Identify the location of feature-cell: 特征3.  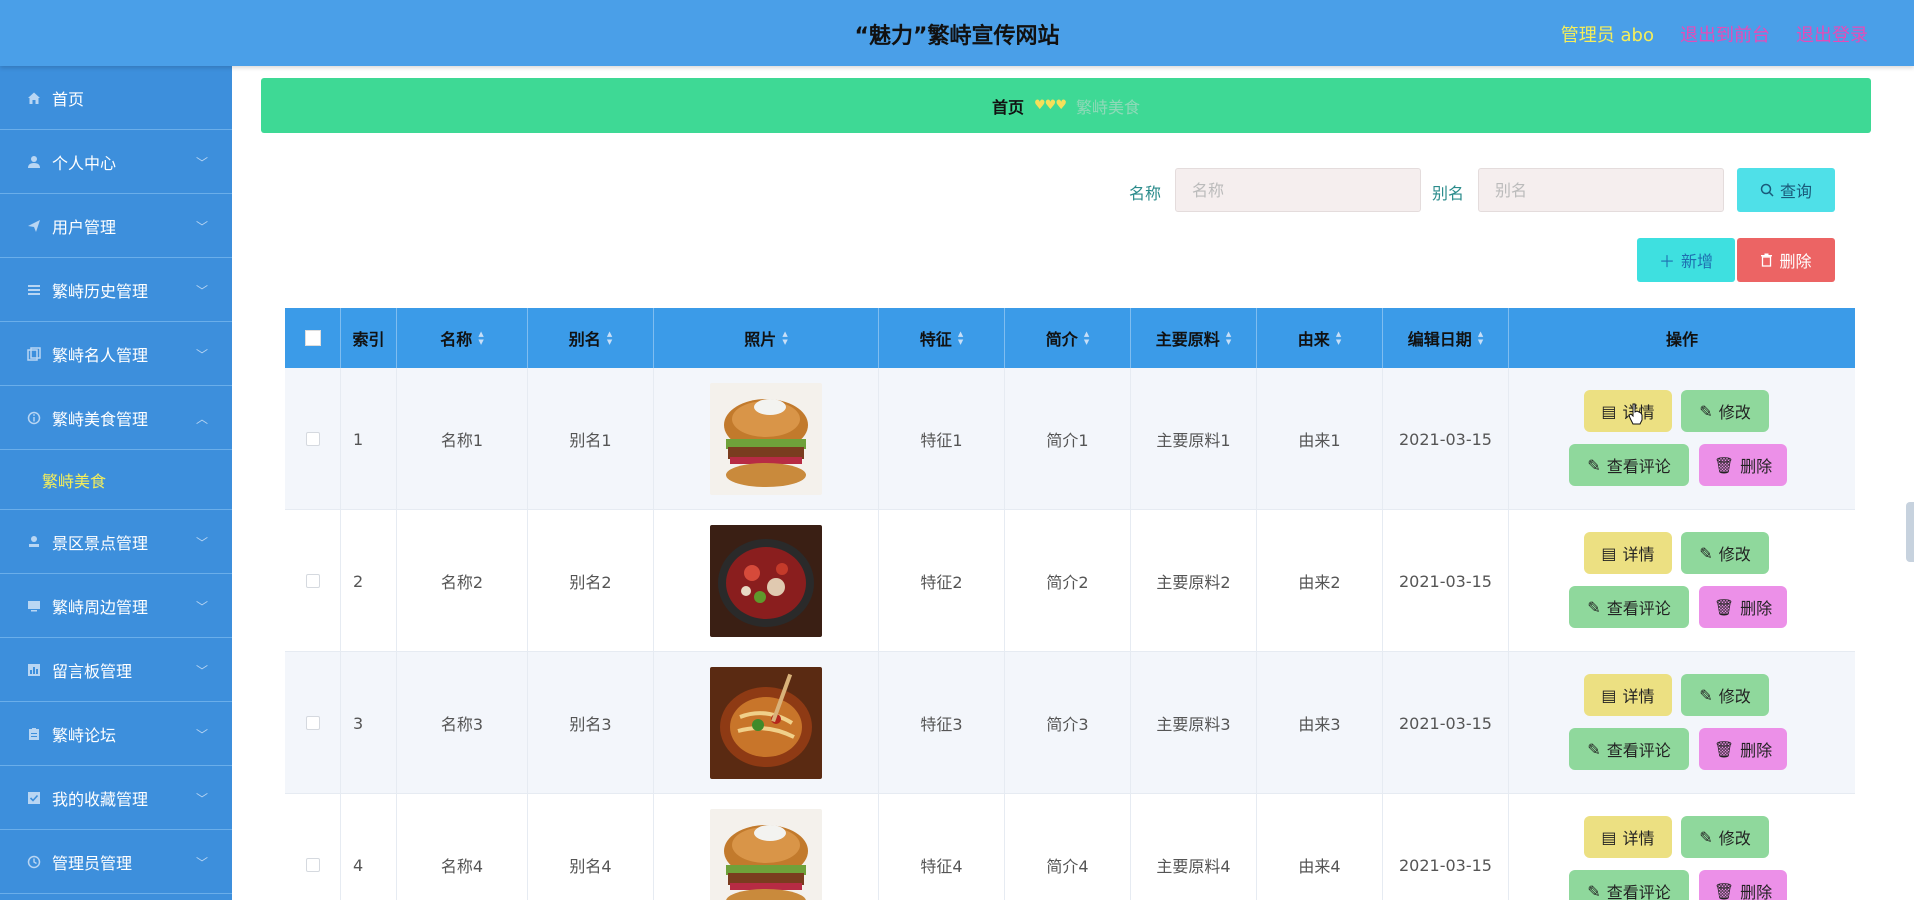
(942, 723).